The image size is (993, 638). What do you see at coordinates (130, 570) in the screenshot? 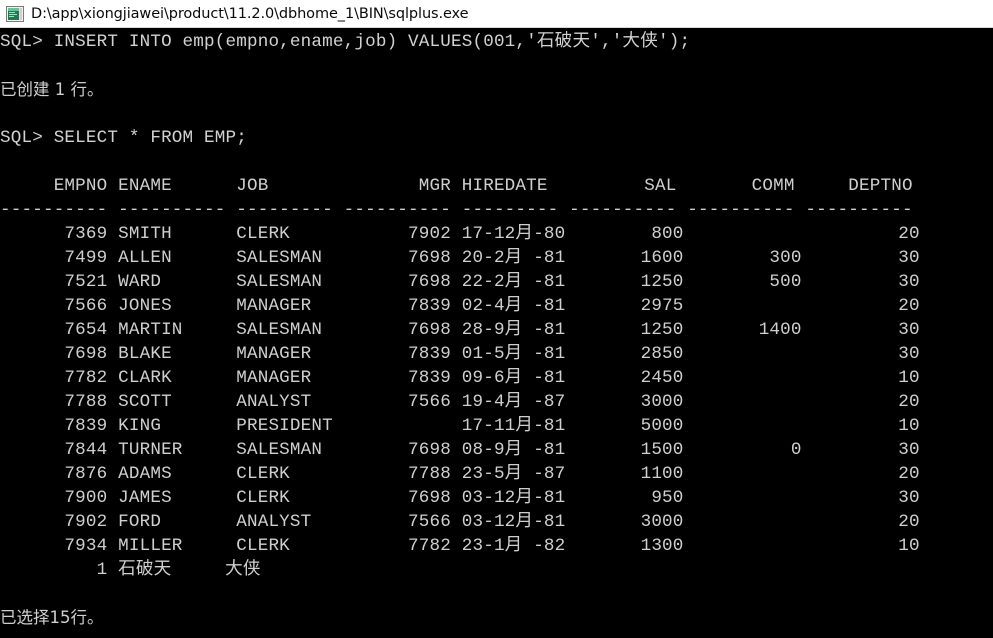
I see `table-row: 1 石破天 大侠` at bounding box center [130, 570].